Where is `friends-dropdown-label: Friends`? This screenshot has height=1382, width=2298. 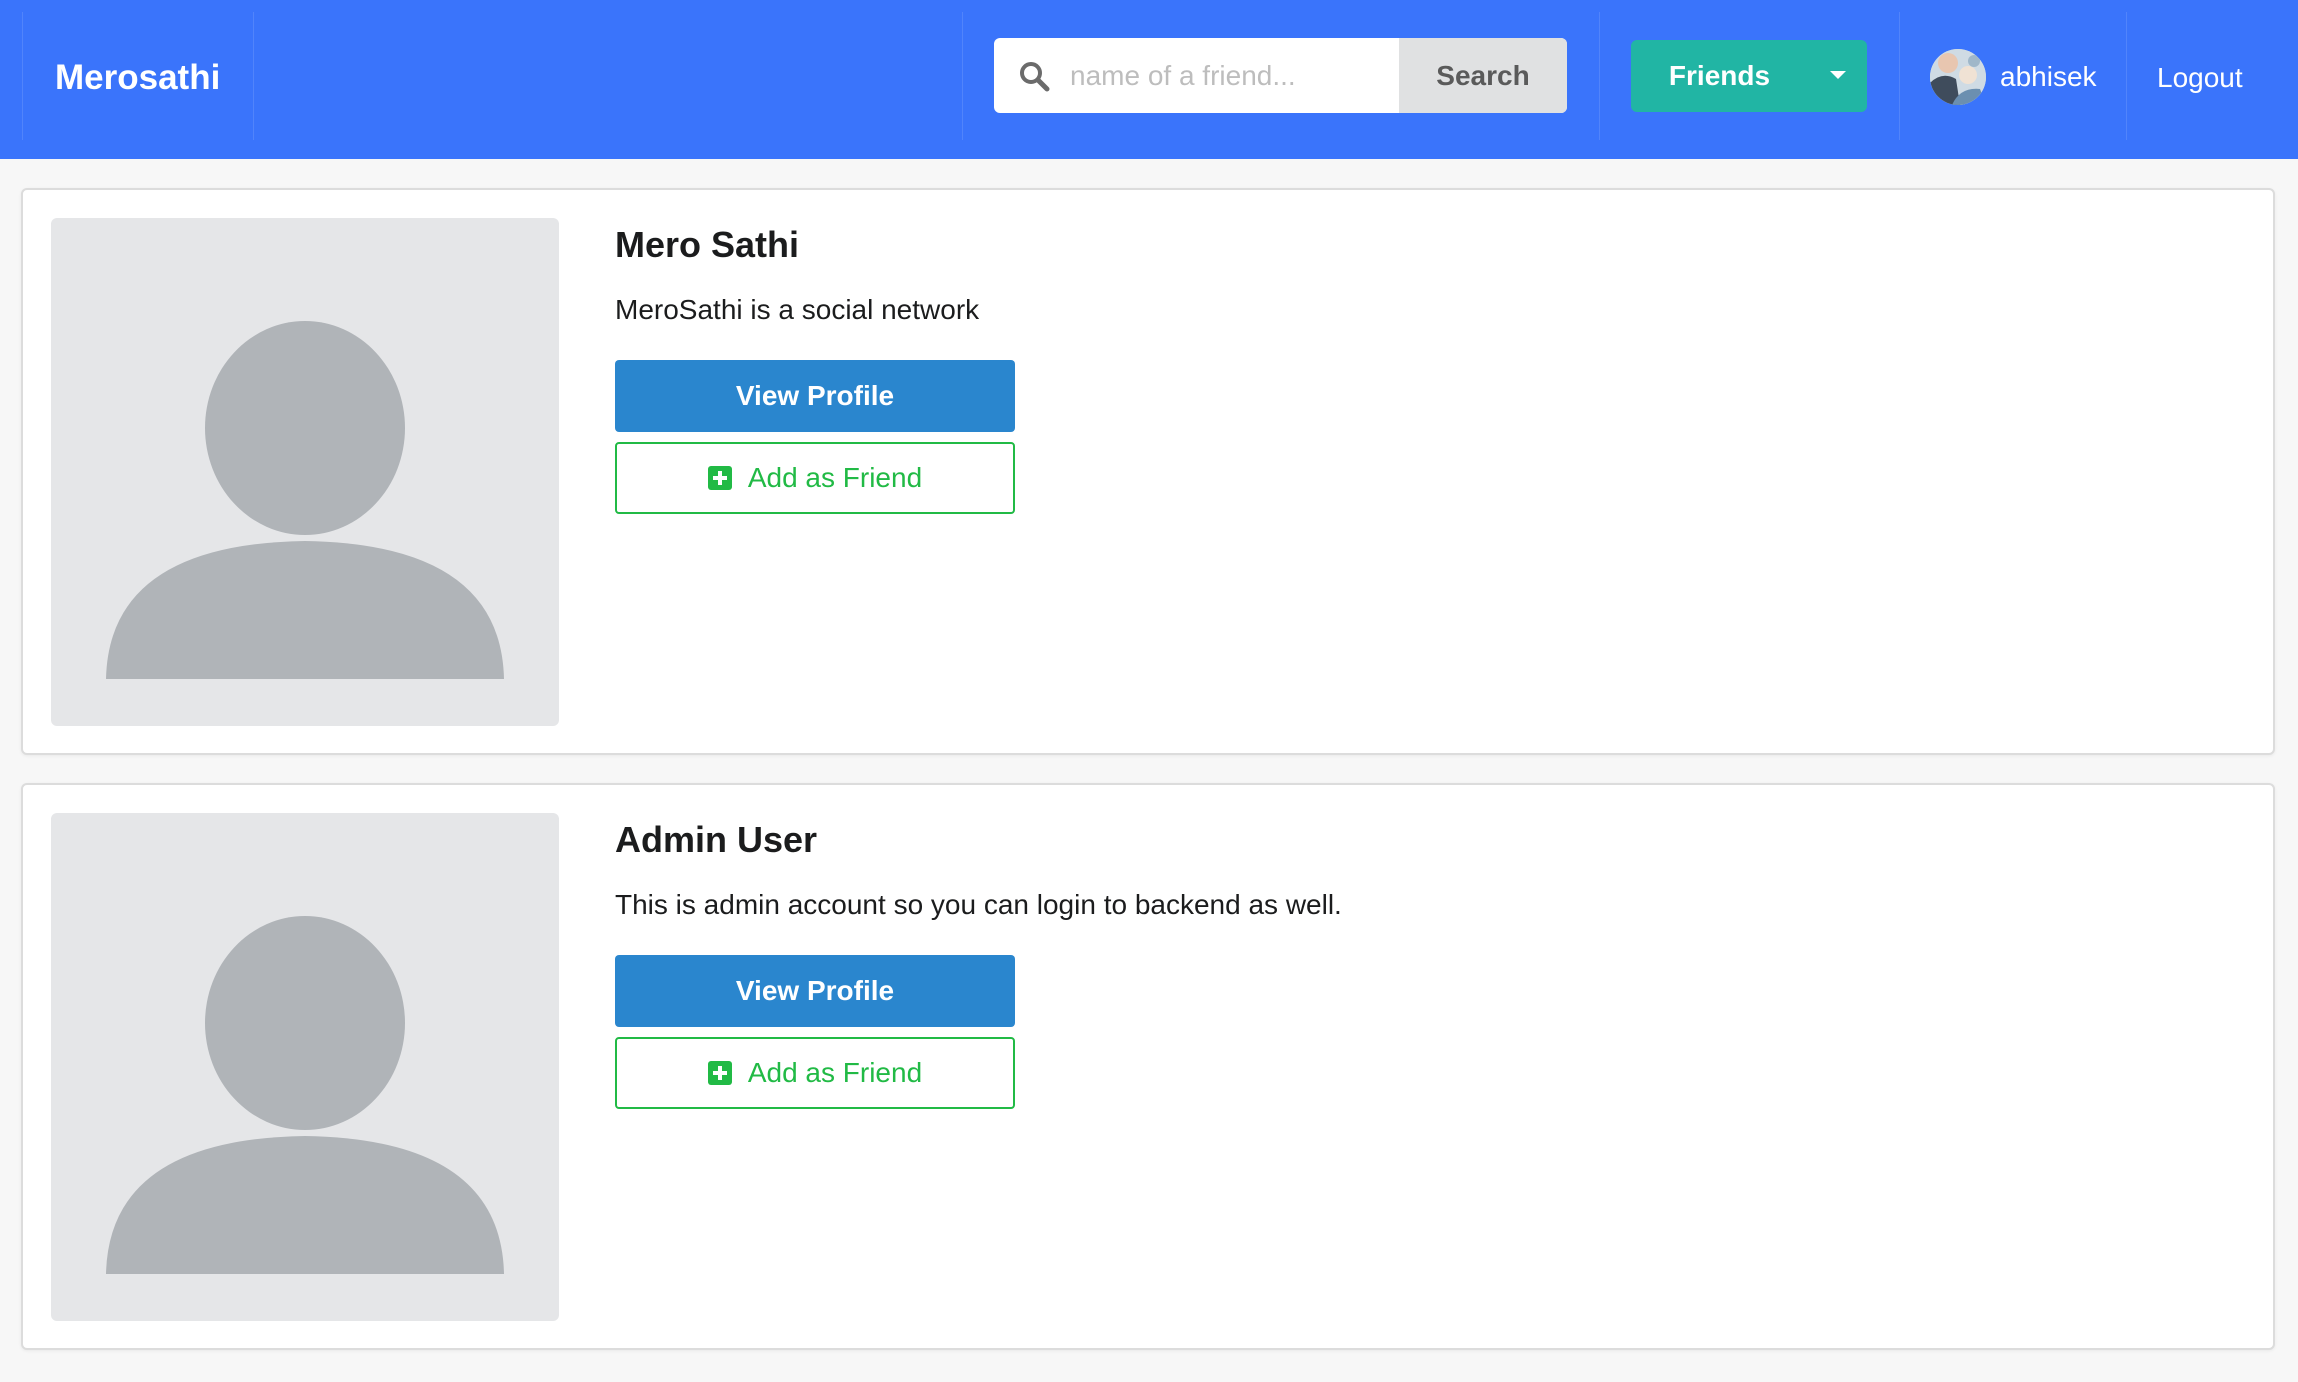
friends-dropdown-label: Friends is located at coordinates (1719, 75).